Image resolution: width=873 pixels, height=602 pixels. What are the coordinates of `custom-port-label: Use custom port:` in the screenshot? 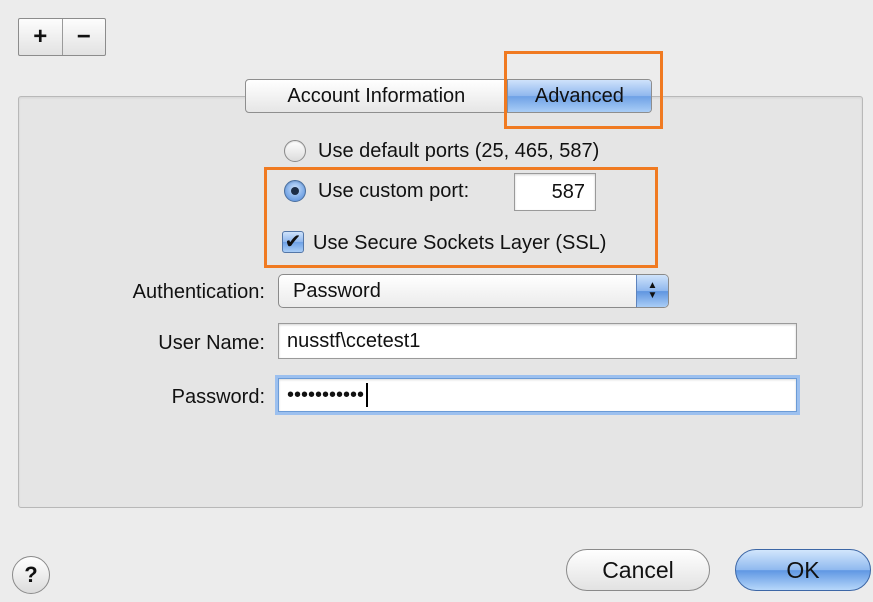 It's located at (394, 191).